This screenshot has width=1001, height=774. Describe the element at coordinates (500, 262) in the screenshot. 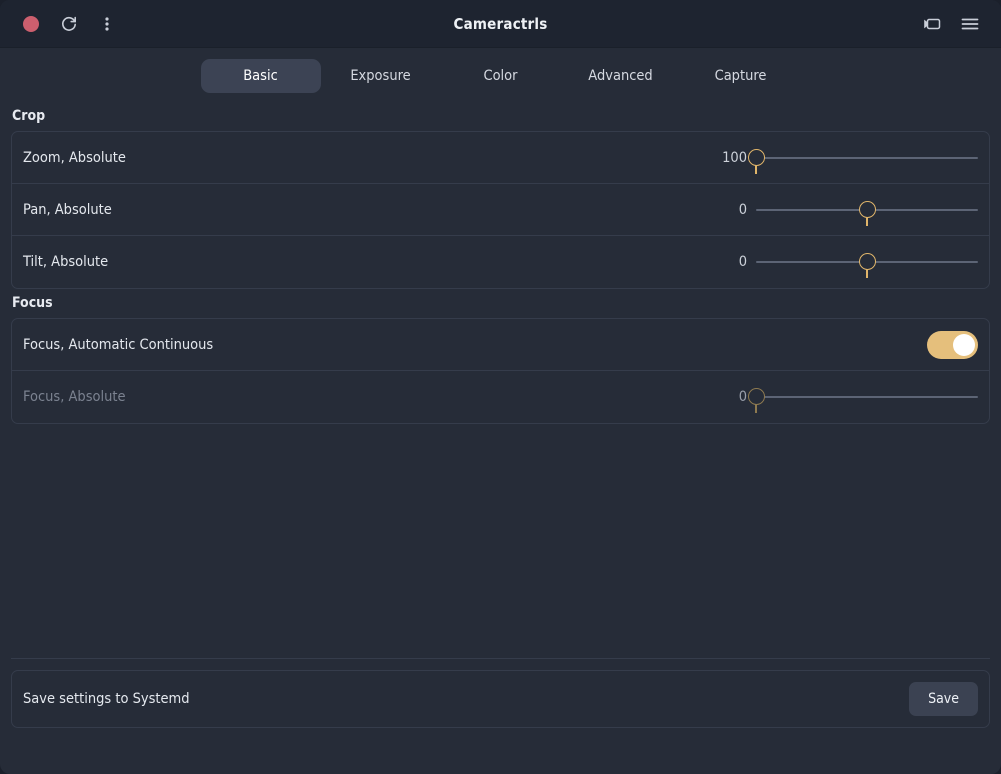

I see `row-tilt-absolute: Tilt, Absolute 0` at that location.